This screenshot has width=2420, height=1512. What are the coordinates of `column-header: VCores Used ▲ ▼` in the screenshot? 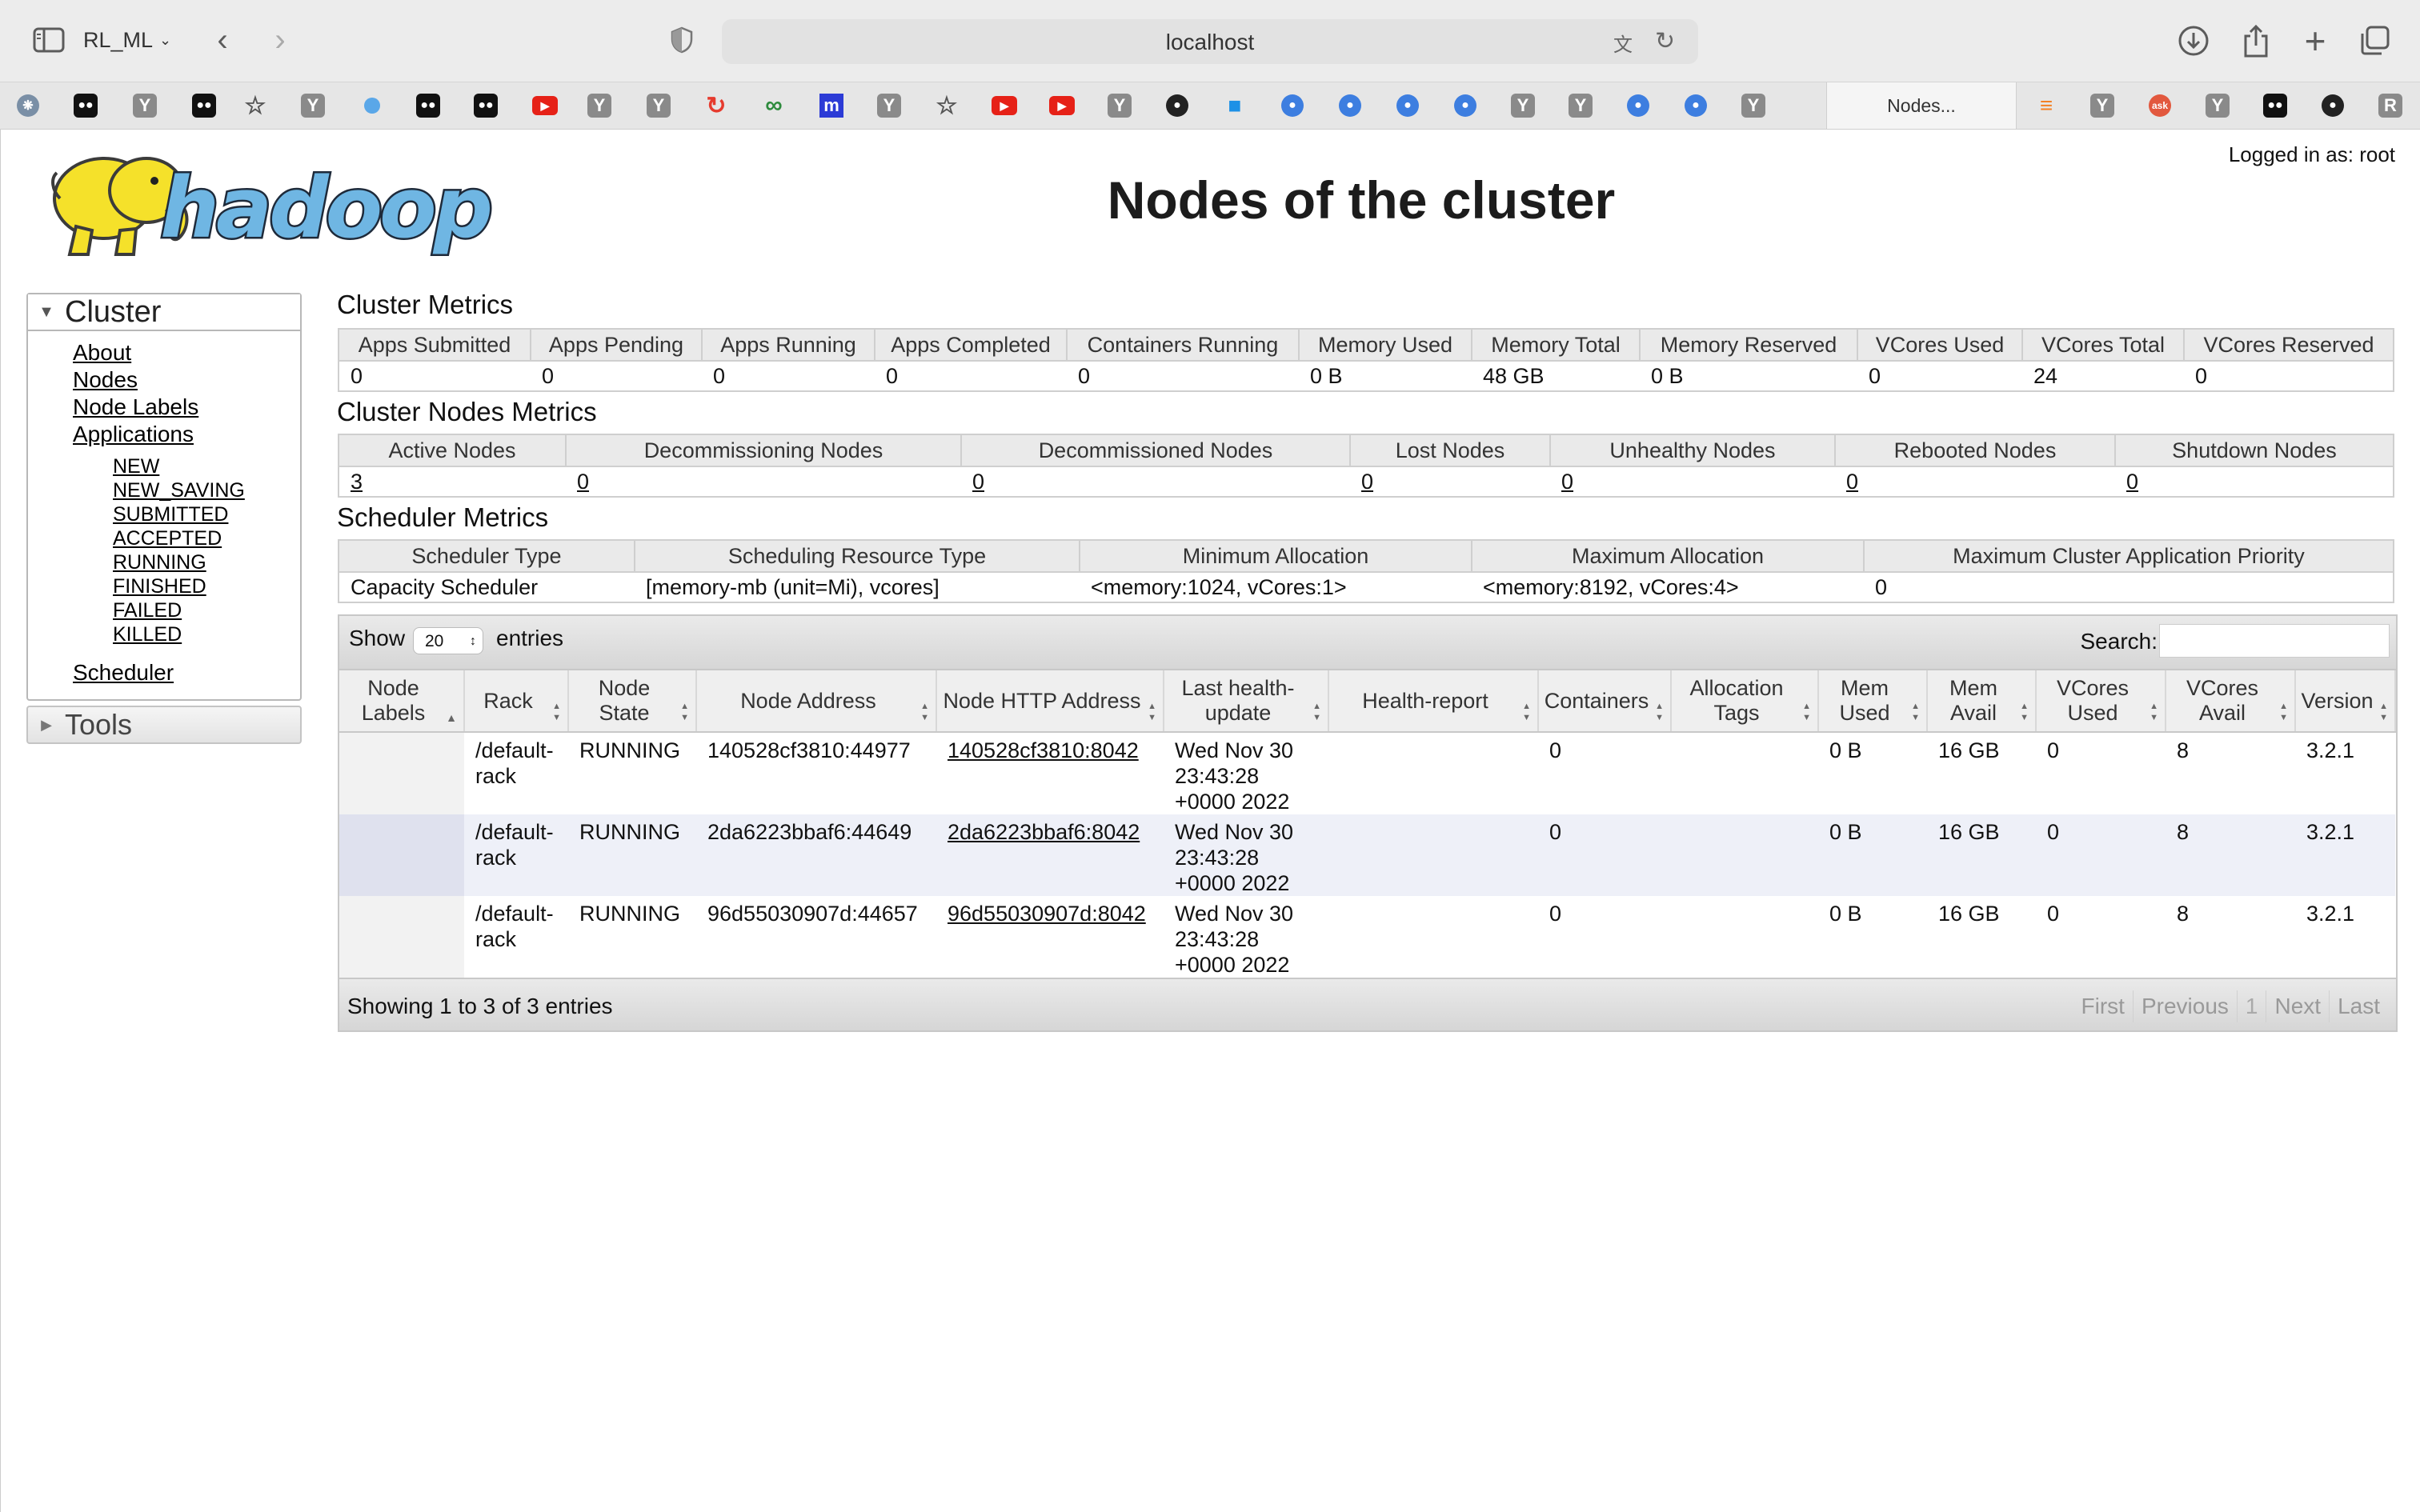 It's located at (2101, 701).